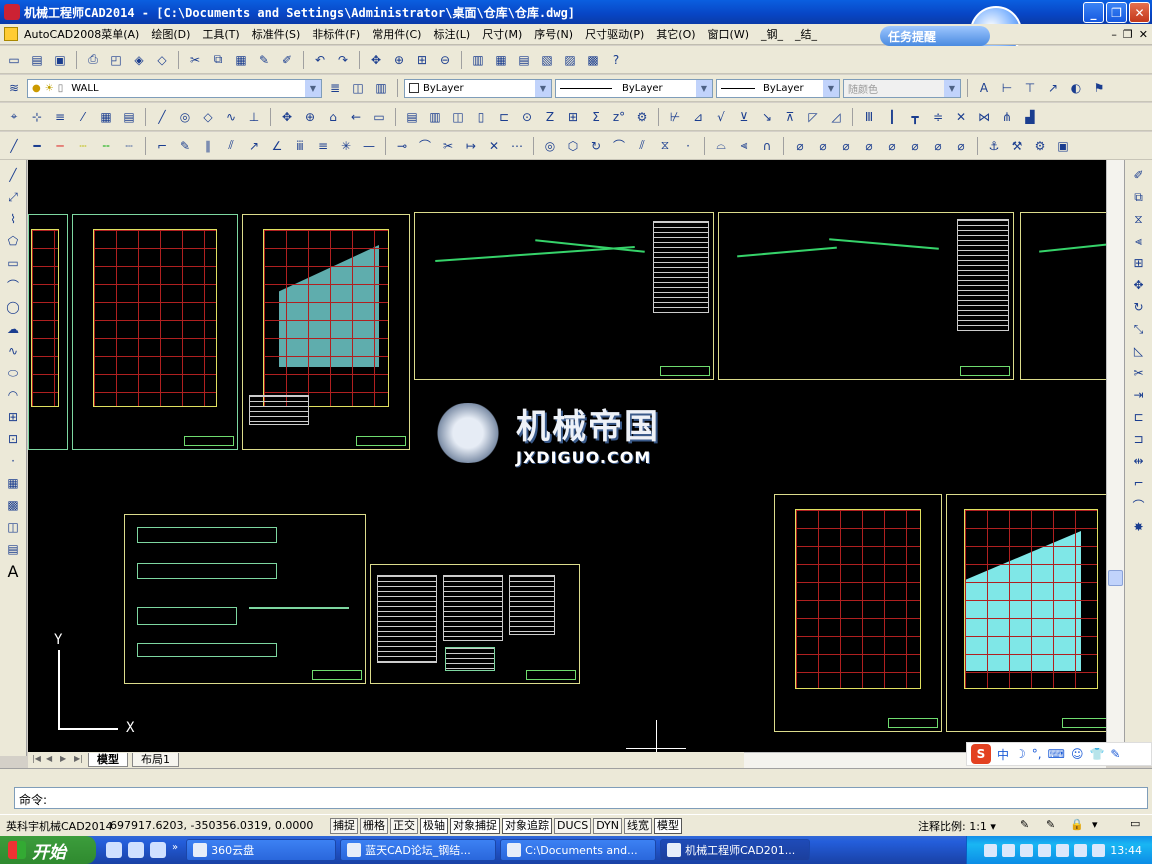 This screenshot has height=864, width=1152. Describe the element at coordinates (698, 117) in the screenshot. I see `weld-symbol-icon: ⊿` at that location.